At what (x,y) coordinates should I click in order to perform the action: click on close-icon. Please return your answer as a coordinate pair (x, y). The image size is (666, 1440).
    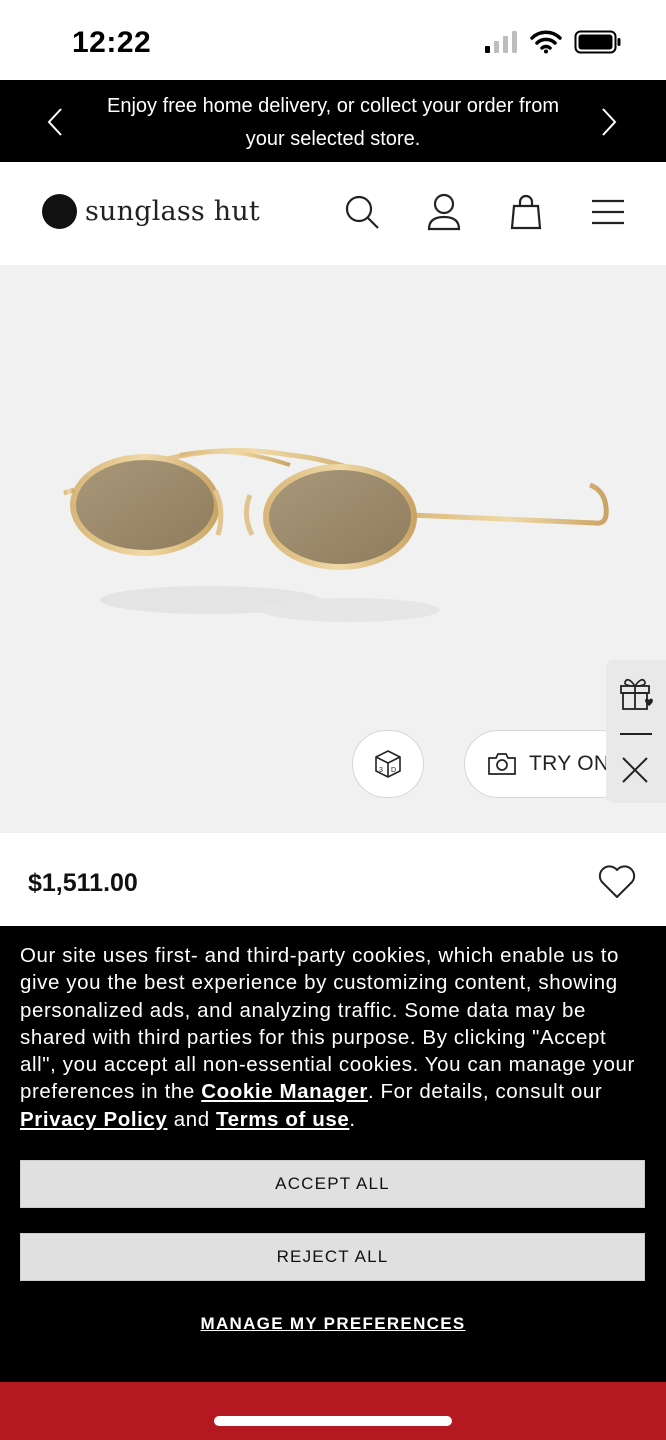
    Looking at the image, I should click on (635, 770).